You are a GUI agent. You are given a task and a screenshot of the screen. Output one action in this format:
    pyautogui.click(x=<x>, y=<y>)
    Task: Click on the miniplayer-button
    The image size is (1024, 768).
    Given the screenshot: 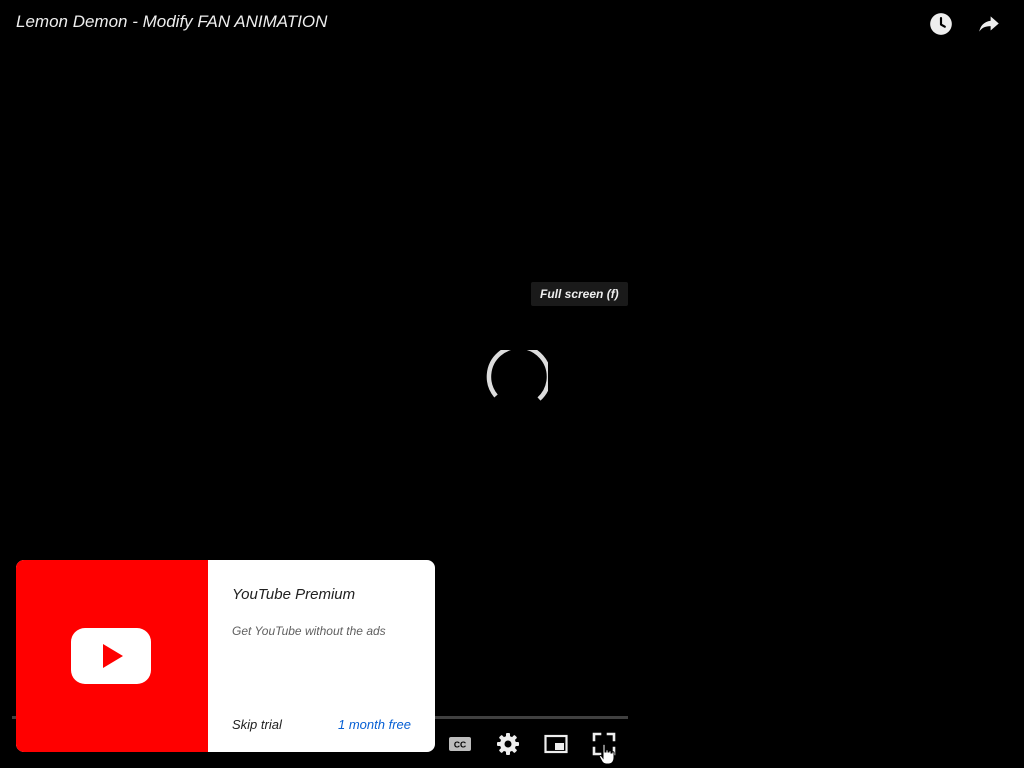 What is the action you would take?
    pyautogui.click(x=556, y=744)
    